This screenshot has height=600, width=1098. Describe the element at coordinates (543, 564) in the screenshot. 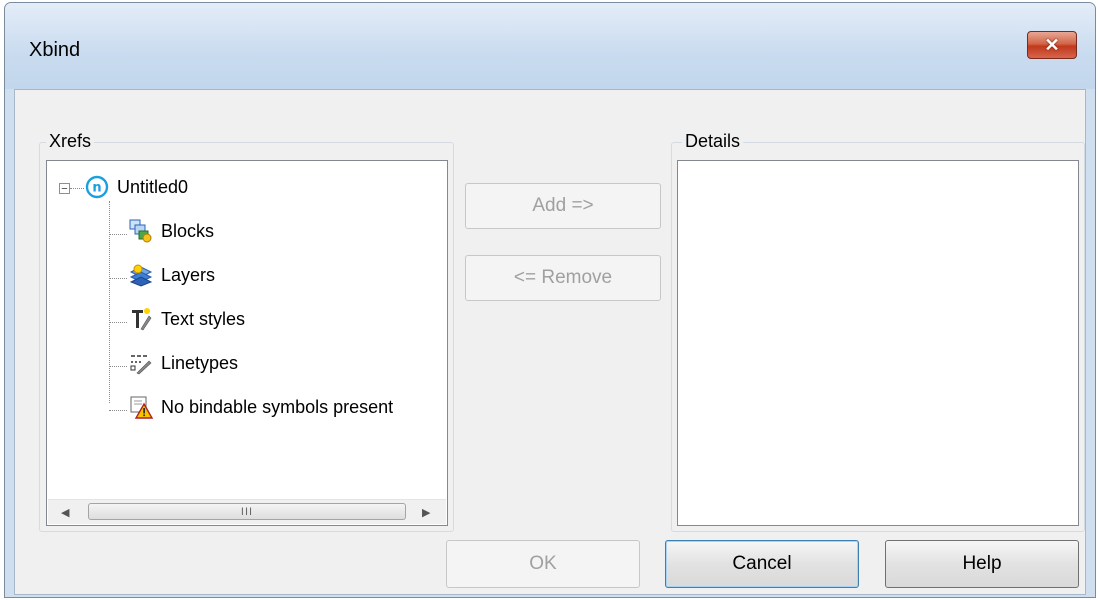

I see `ok-button: OK` at that location.